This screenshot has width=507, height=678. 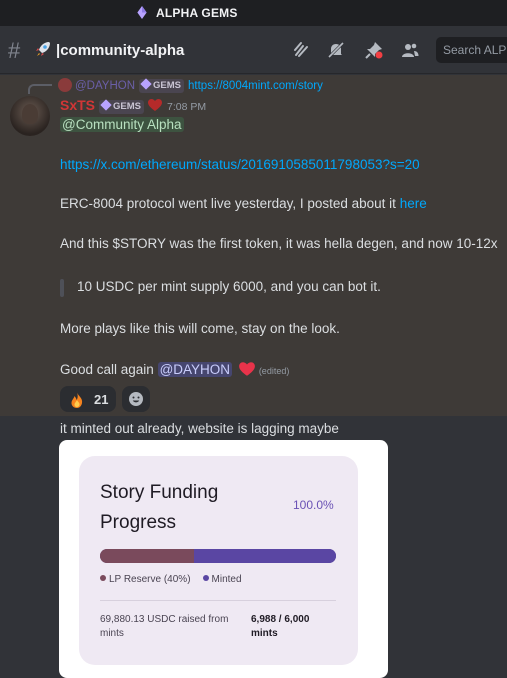 I want to click on search-placeholder: Search ALP, so click(x=475, y=50).